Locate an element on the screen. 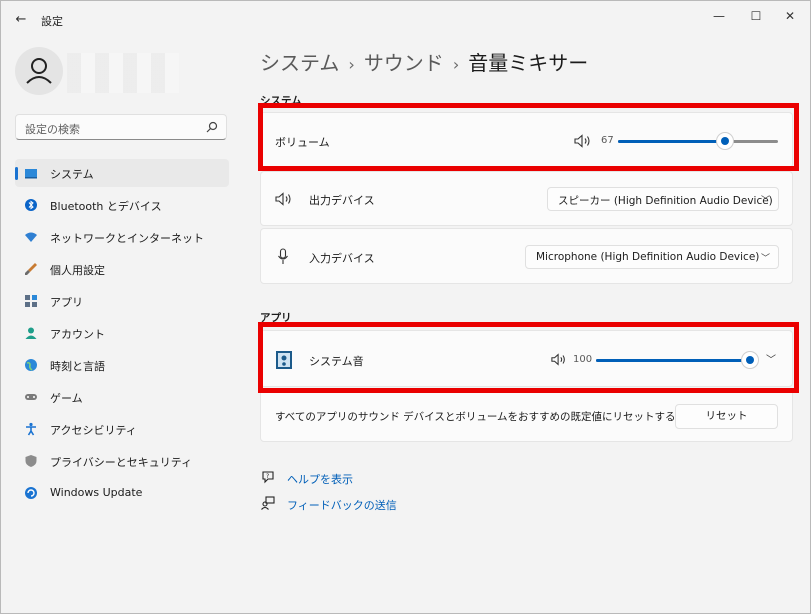 The height and width of the screenshot is (614, 811). close-button: ✕ is located at coordinates (790, 16).